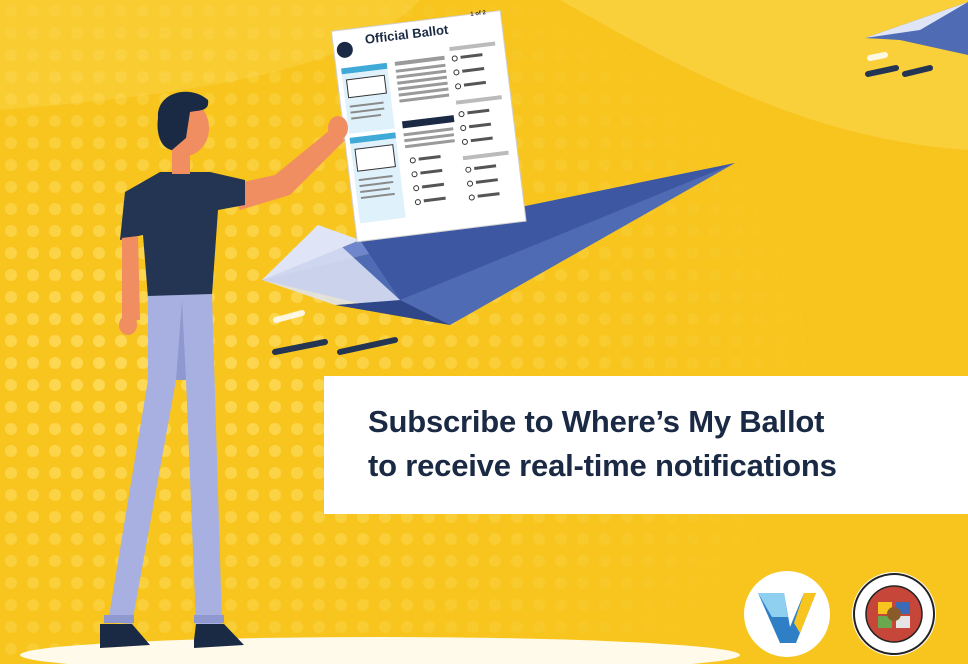 The height and width of the screenshot is (664, 968). What do you see at coordinates (596, 421) in the screenshot?
I see `message-line-1: Subscribe to Where’s My Ballot` at bounding box center [596, 421].